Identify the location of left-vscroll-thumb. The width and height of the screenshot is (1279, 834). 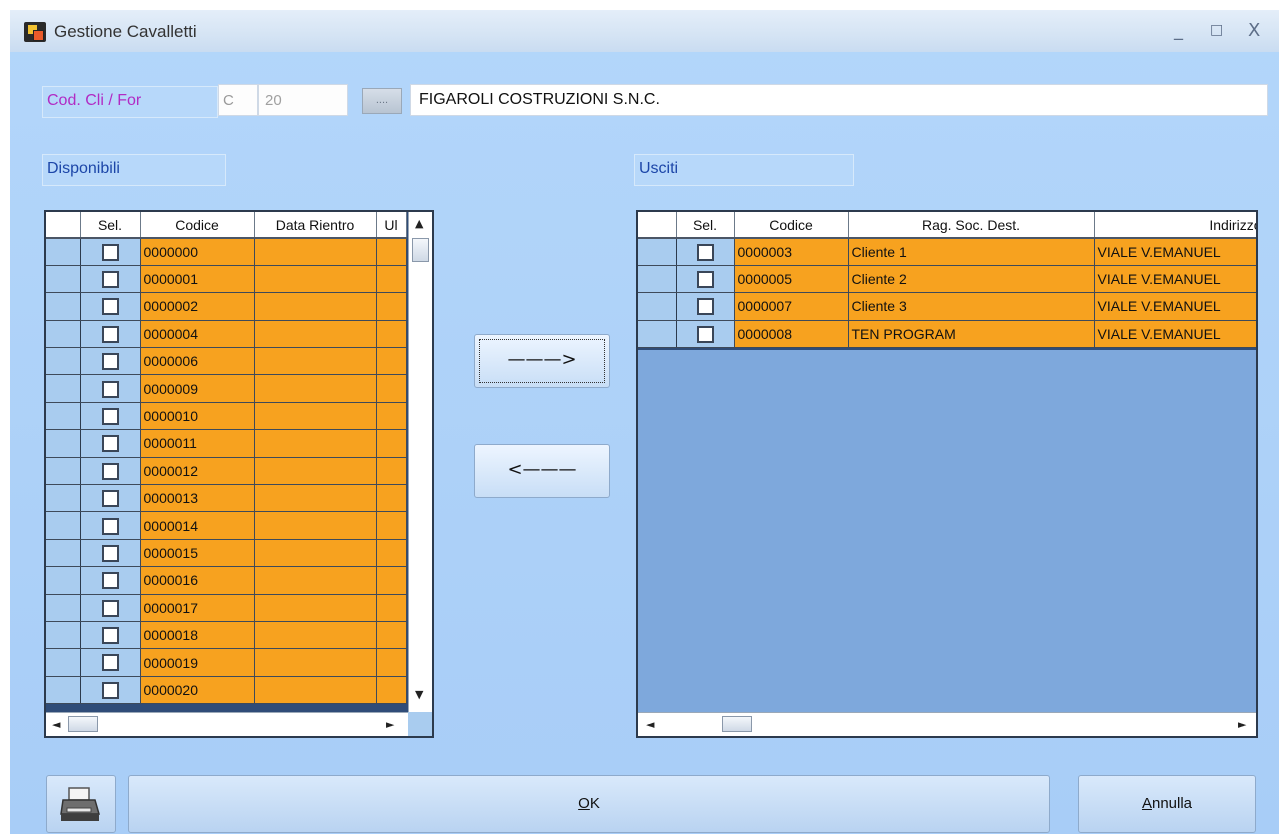
(420, 250).